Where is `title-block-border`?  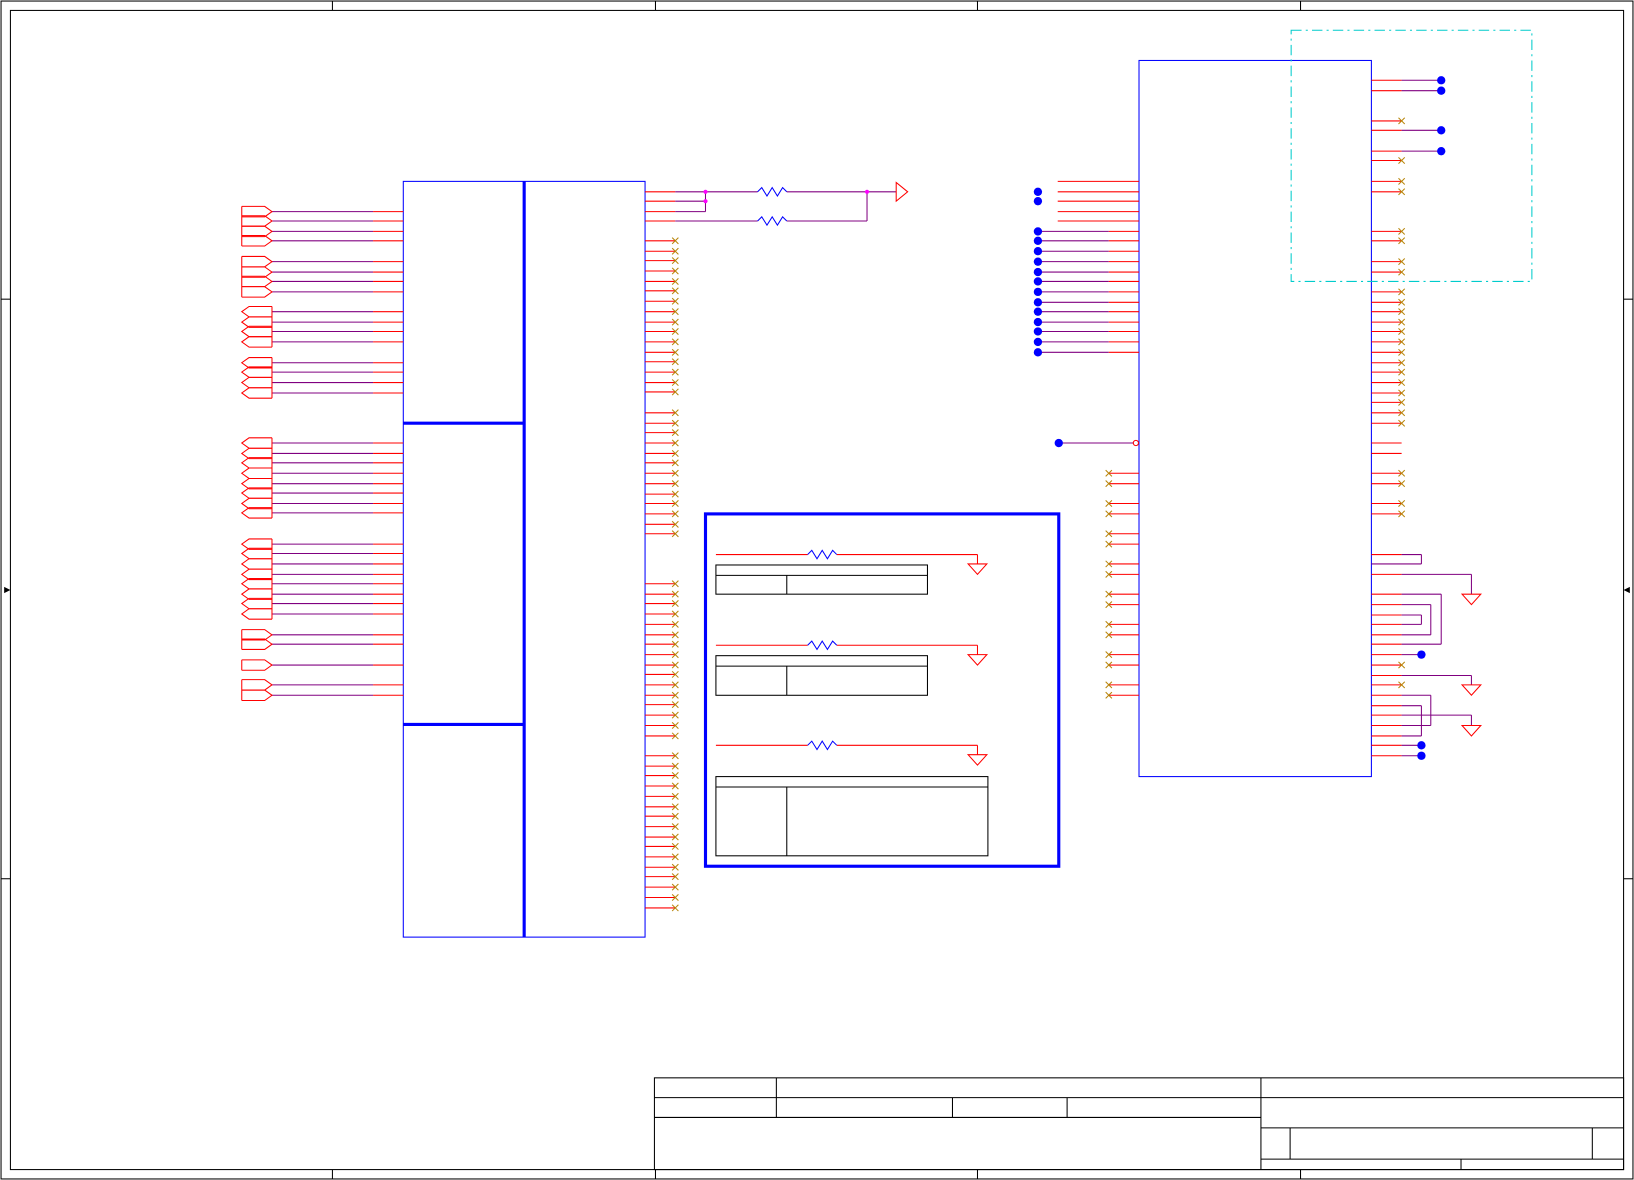 title-block-border is located at coordinates (1139, 1124).